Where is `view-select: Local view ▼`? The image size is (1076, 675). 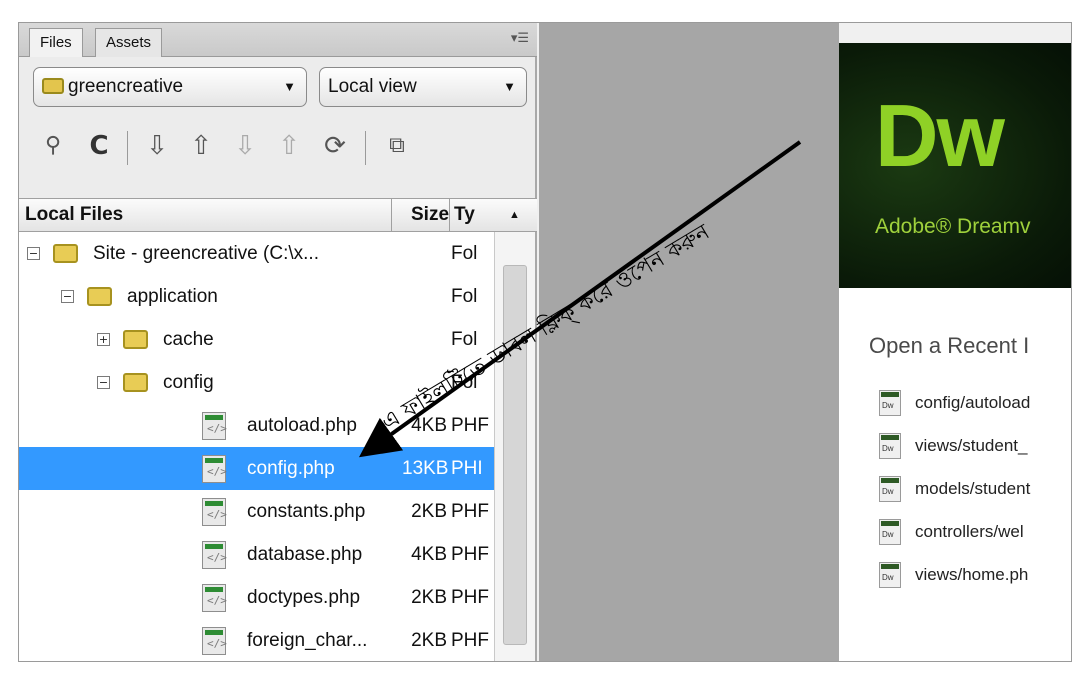 view-select: Local view ▼ is located at coordinates (423, 87).